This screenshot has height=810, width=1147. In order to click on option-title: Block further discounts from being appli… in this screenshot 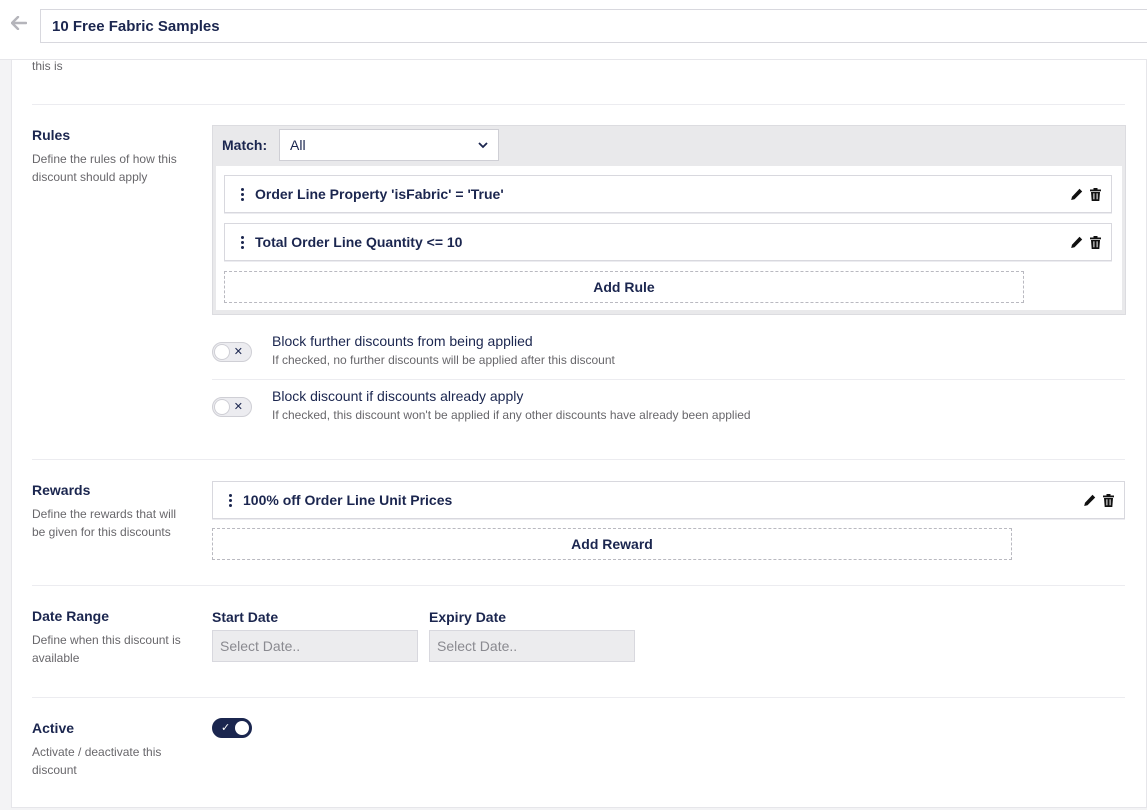, I will do `click(402, 341)`.